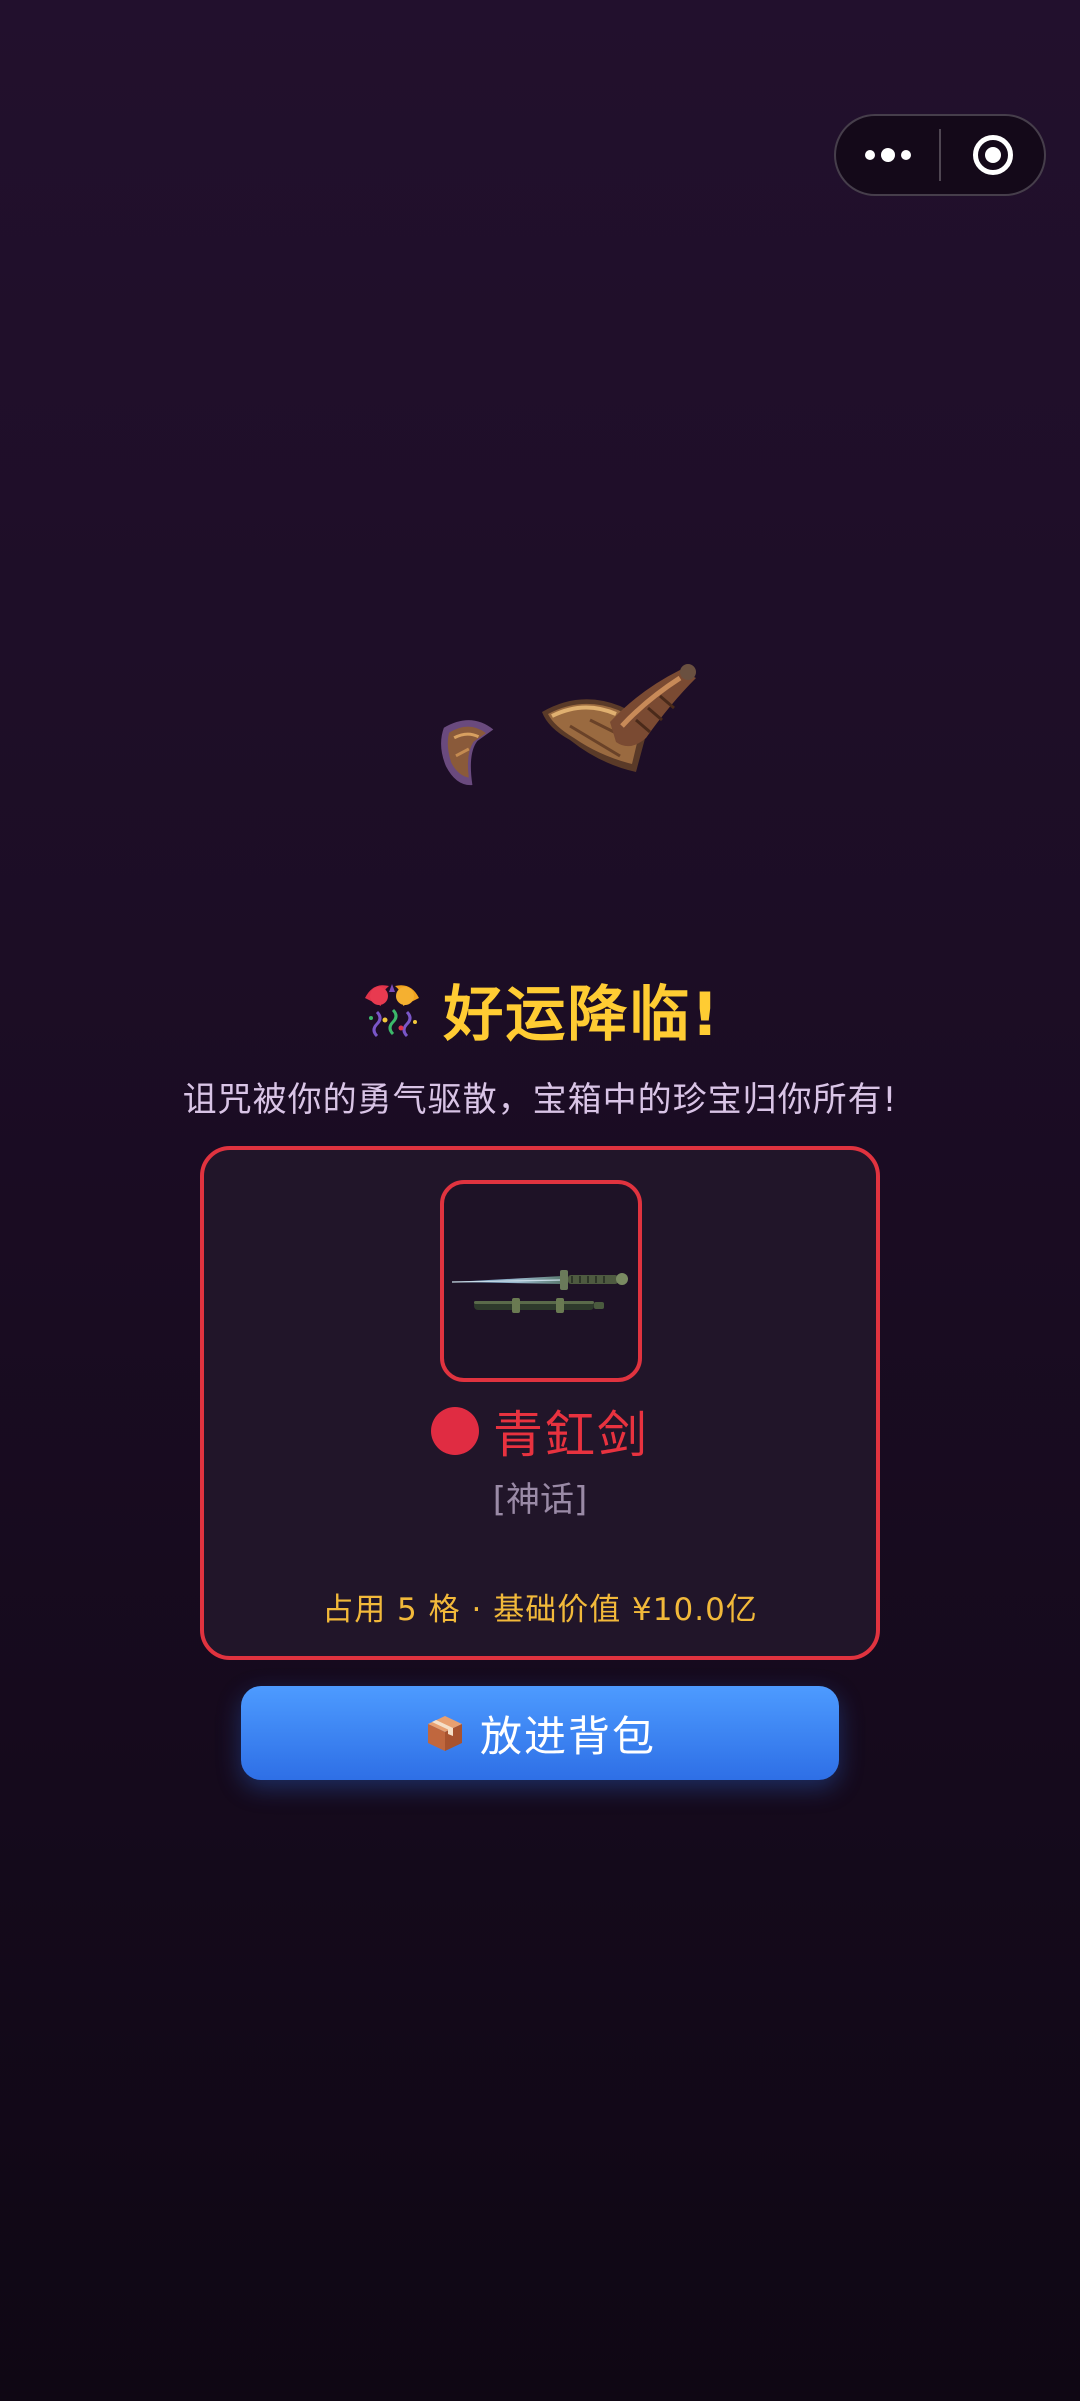  I want to click on put-in-backpack-label: 放进背包, so click(567, 1736).